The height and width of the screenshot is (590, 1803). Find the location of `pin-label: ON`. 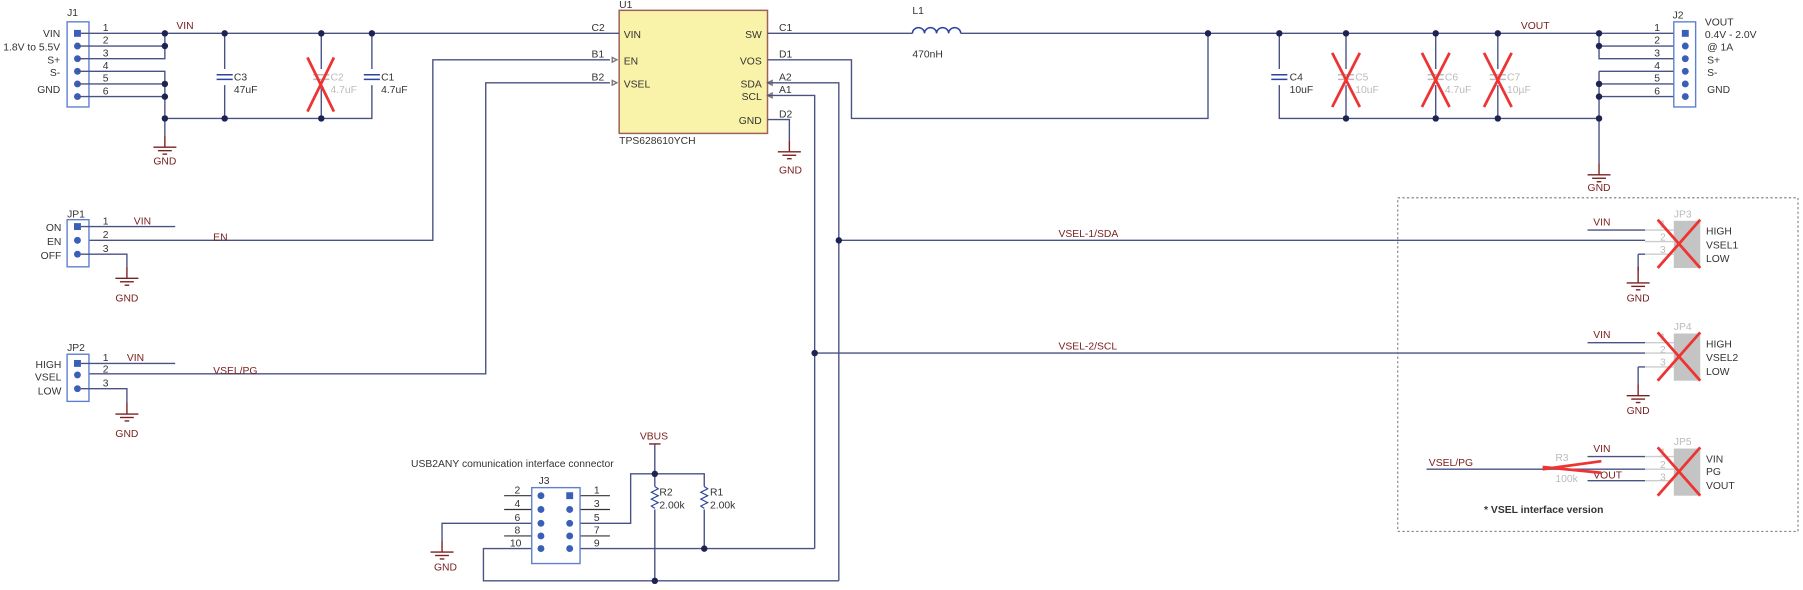

pin-label: ON is located at coordinates (54, 228).